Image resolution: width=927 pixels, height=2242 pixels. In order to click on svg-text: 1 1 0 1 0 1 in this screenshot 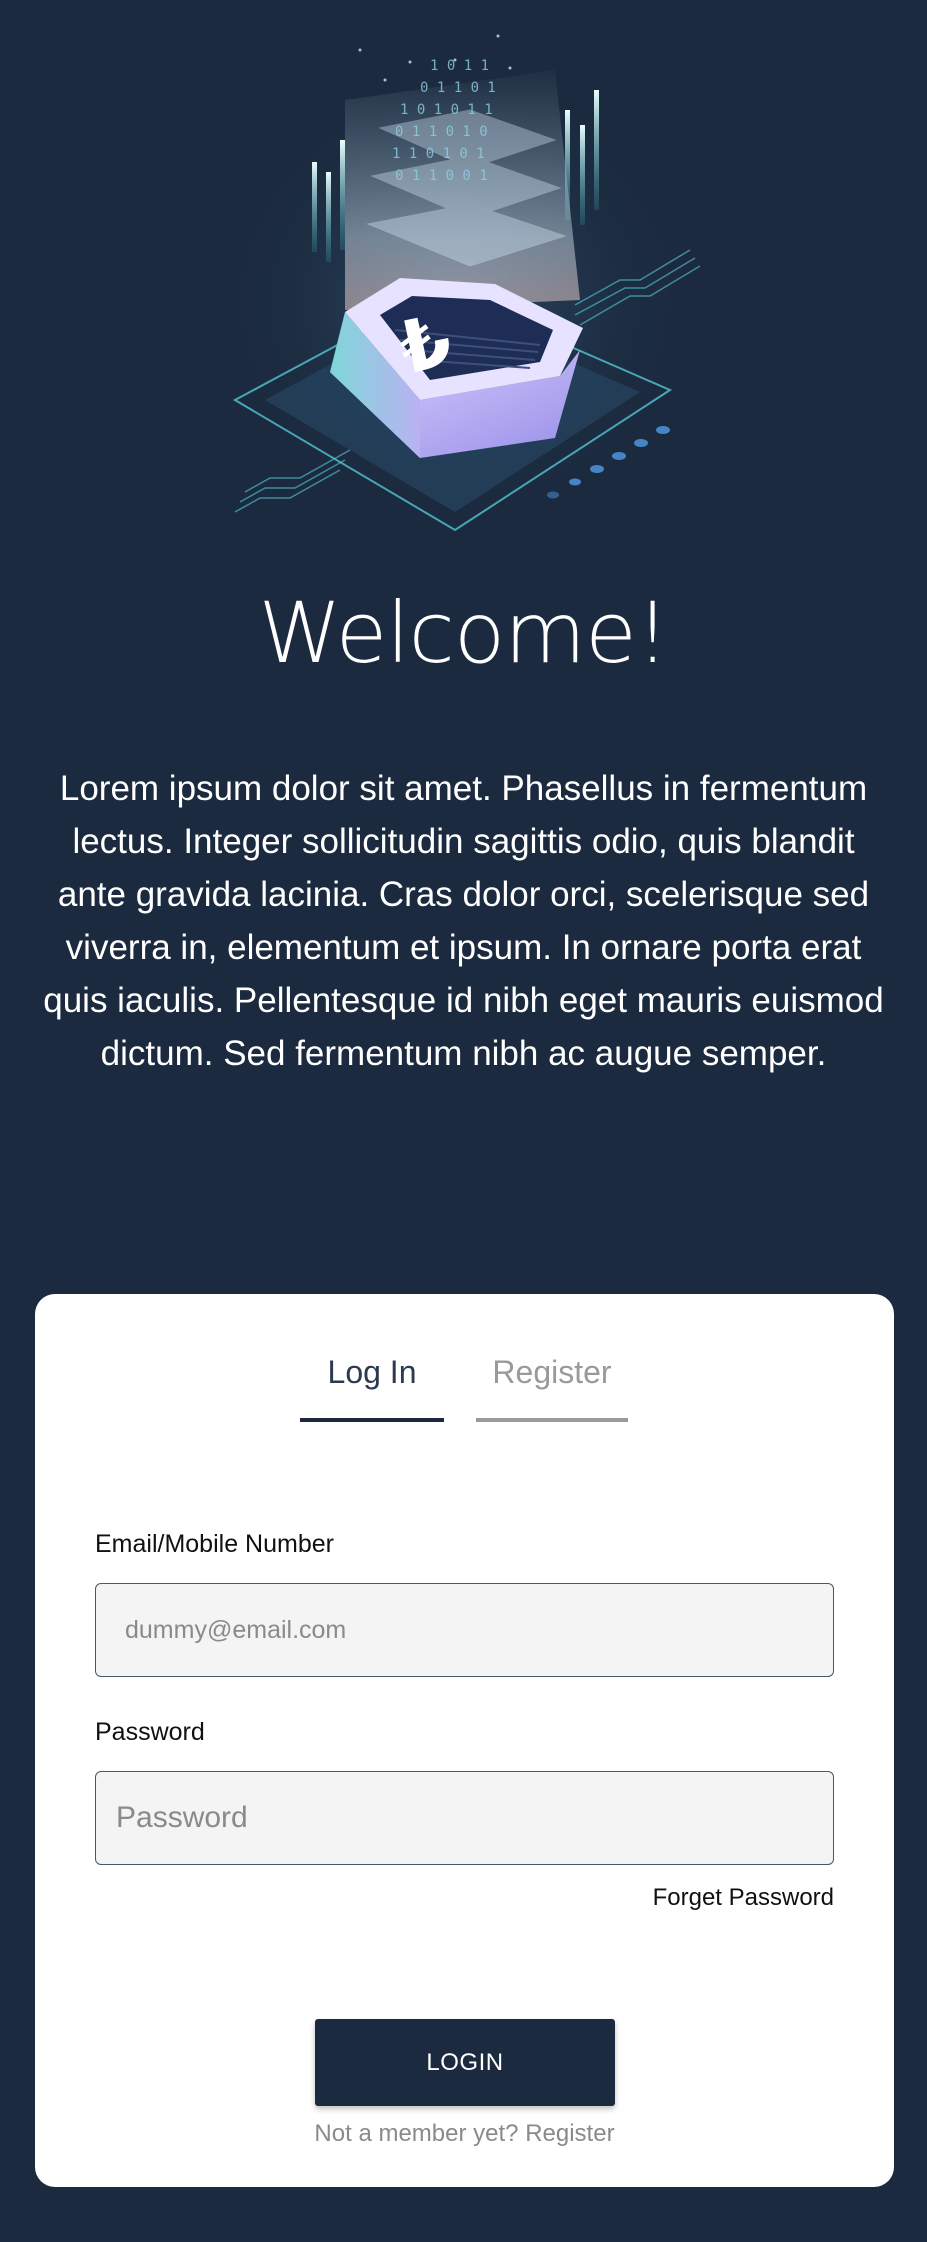, I will do `click(438, 154)`.